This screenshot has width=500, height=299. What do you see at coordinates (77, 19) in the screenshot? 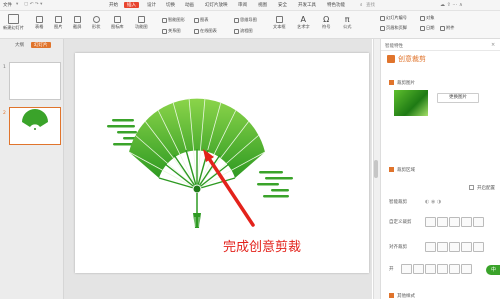
I see `scissors-icon` at bounding box center [77, 19].